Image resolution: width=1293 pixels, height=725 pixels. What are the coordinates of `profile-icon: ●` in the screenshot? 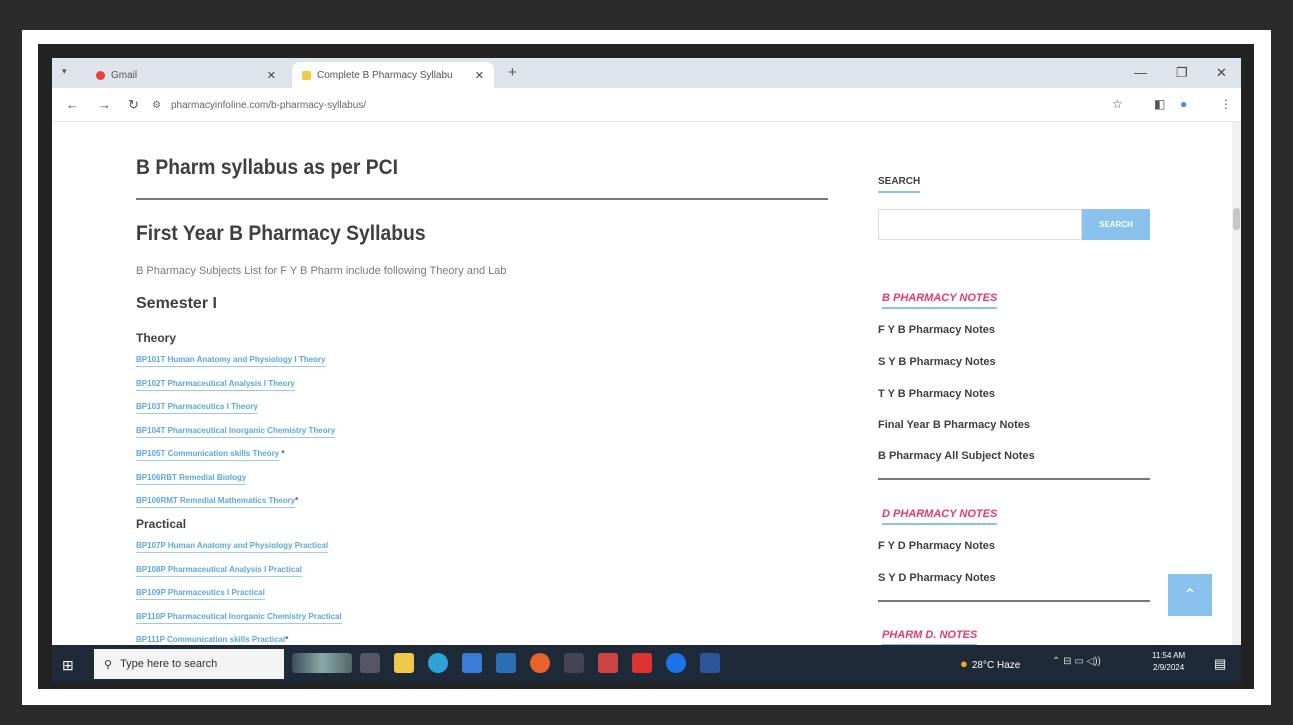 It's located at (1183, 104).